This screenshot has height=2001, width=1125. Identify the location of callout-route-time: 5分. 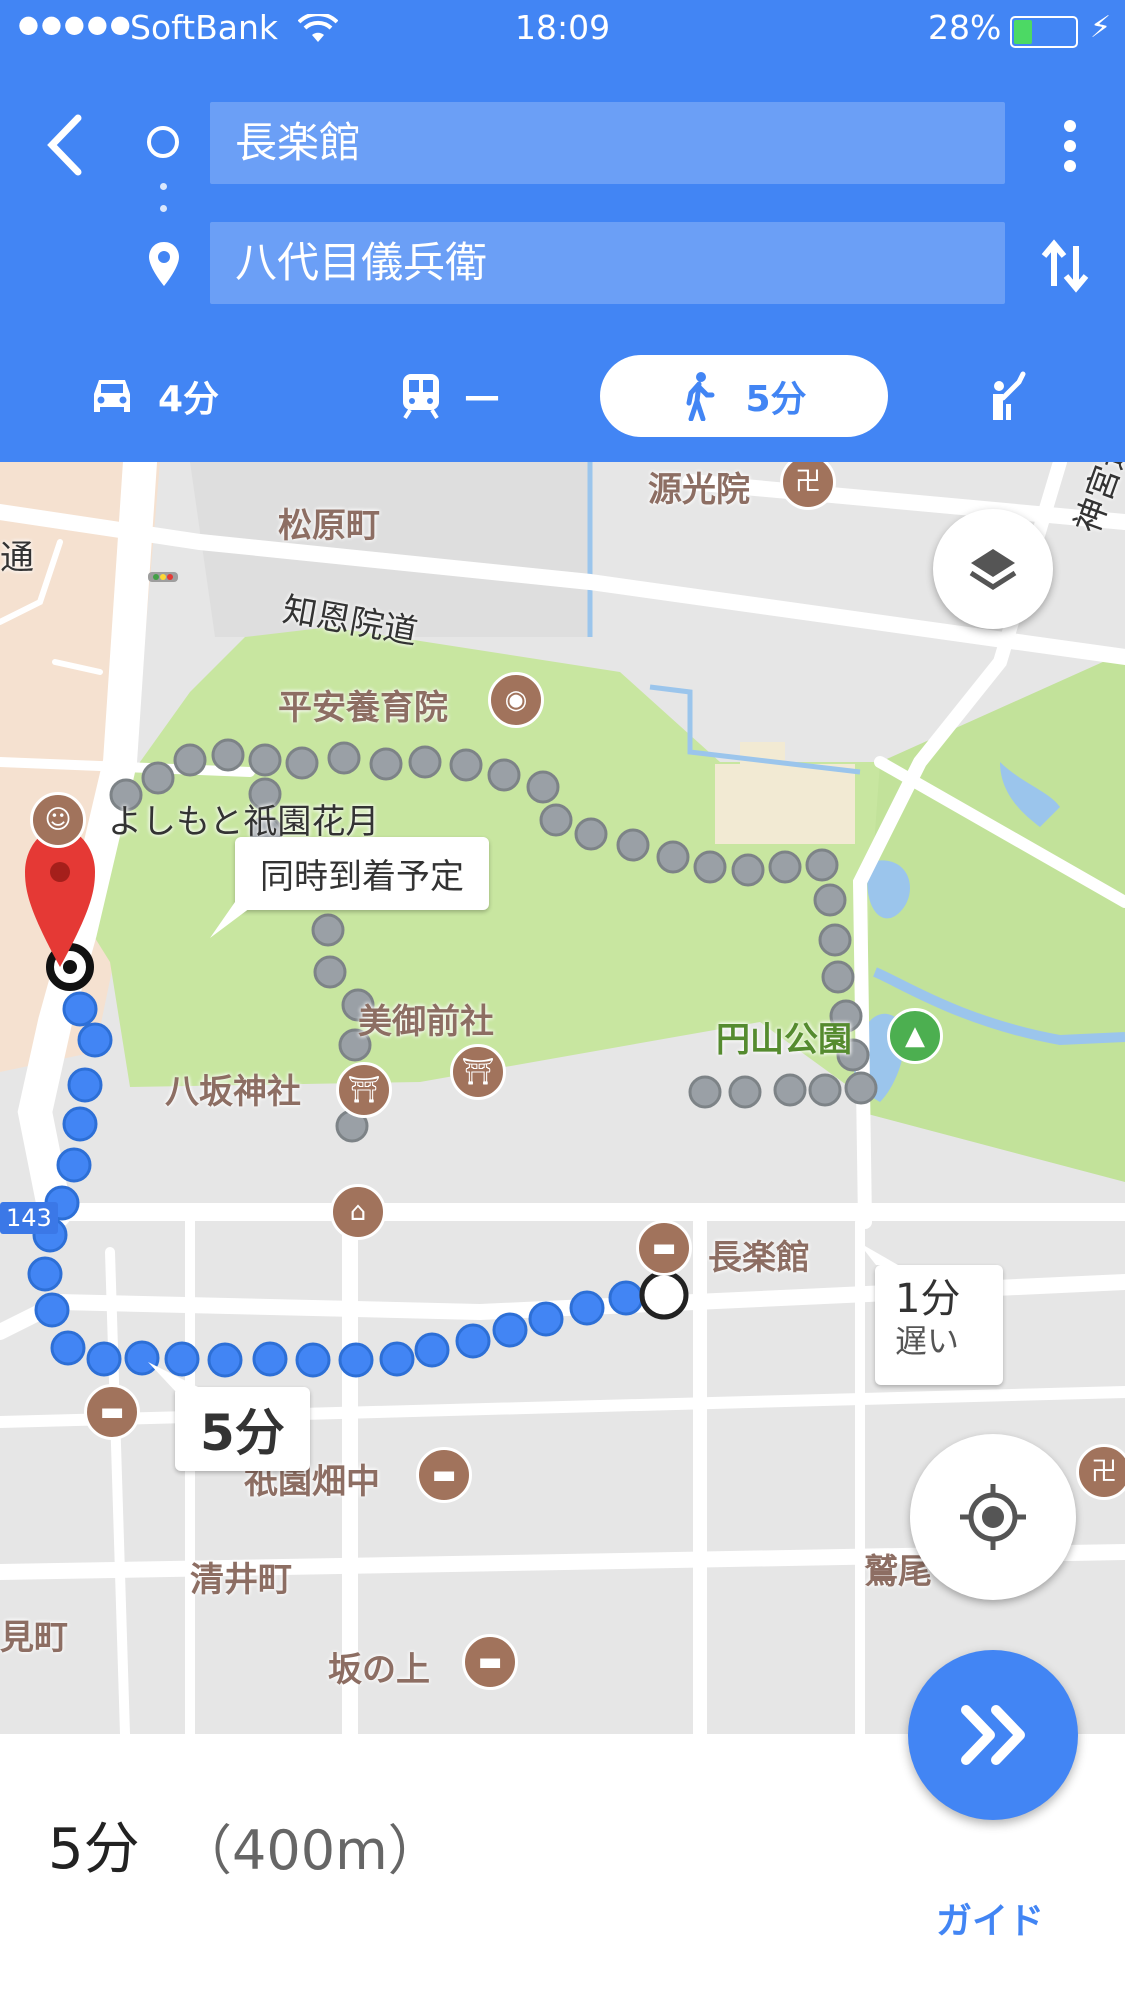
(242, 1429).